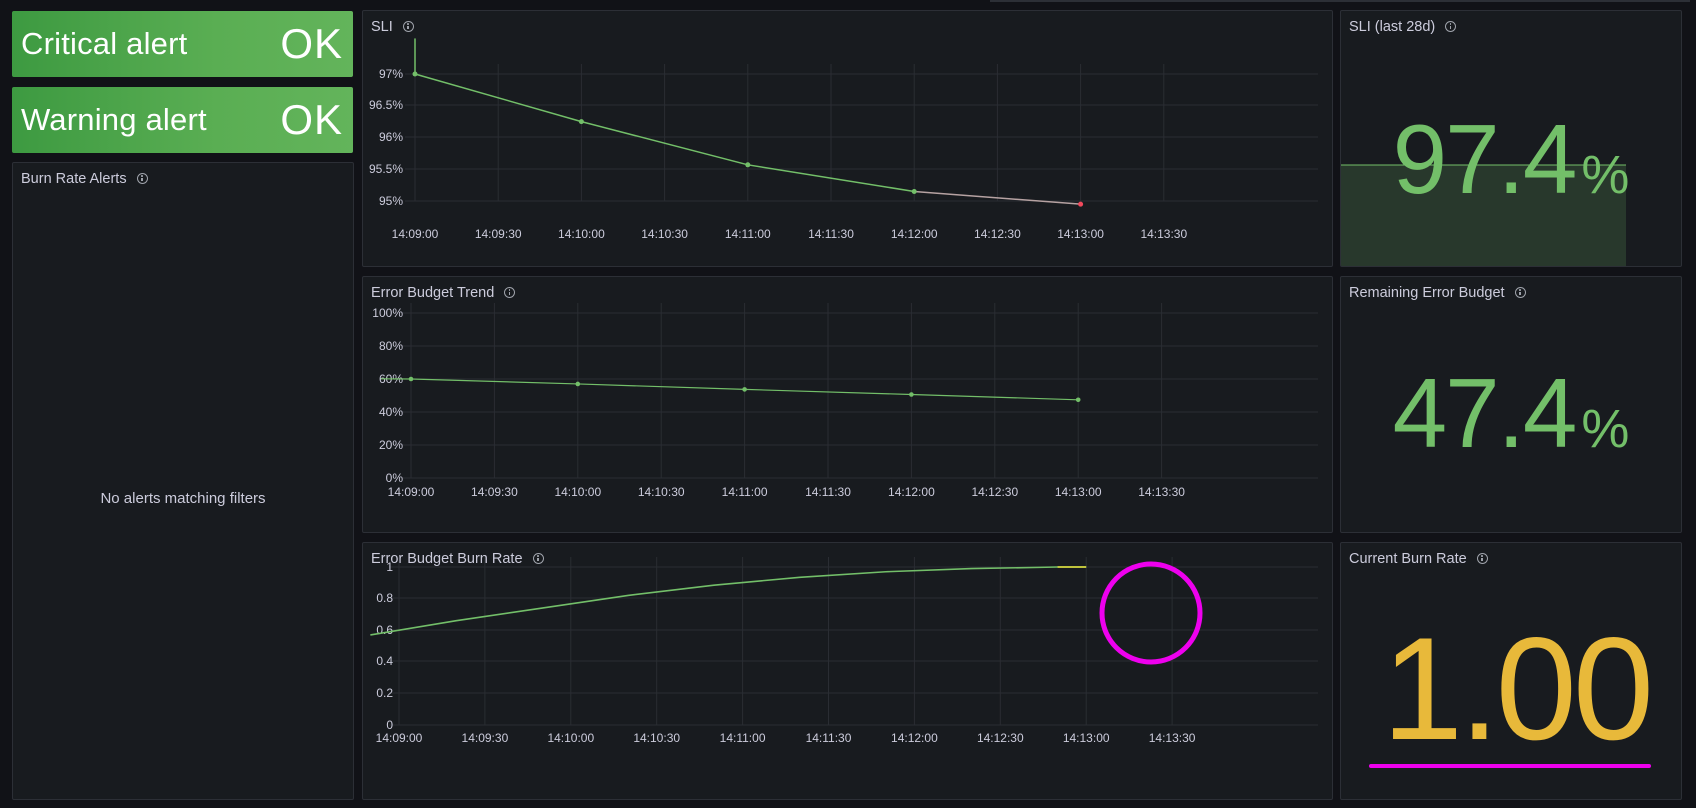 The image size is (1696, 808). I want to click on current-burn-rate-panel: Current Burn Rate 1.00, so click(1511, 671).